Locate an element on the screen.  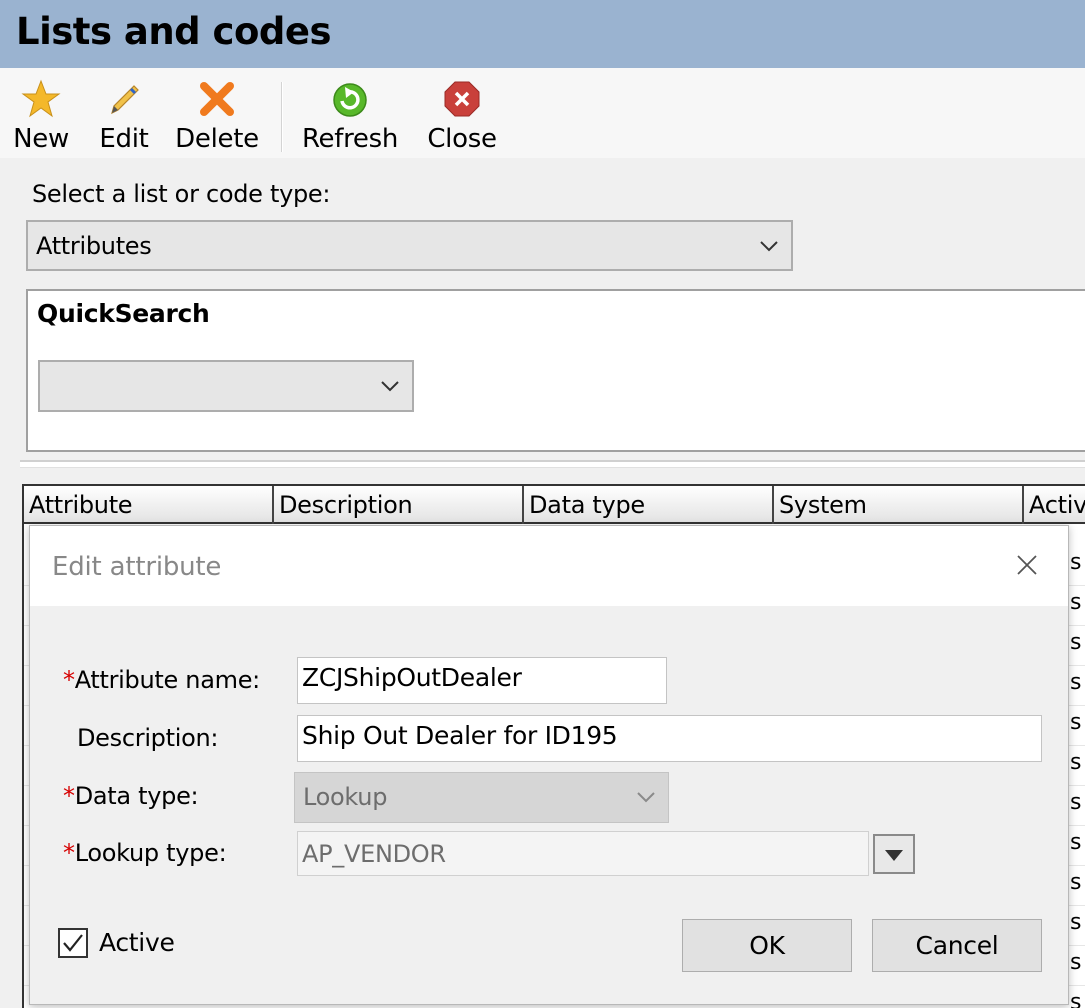
column-header-system: System is located at coordinates (899, 505).